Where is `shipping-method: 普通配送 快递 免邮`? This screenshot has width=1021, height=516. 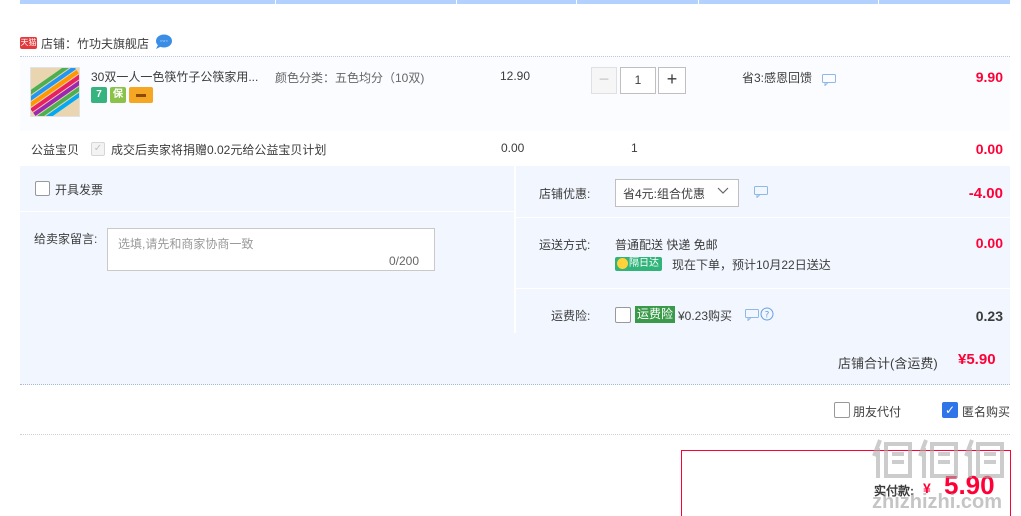 shipping-method: 普通配送 快递 免邮 is located at coordinates (666, 245).